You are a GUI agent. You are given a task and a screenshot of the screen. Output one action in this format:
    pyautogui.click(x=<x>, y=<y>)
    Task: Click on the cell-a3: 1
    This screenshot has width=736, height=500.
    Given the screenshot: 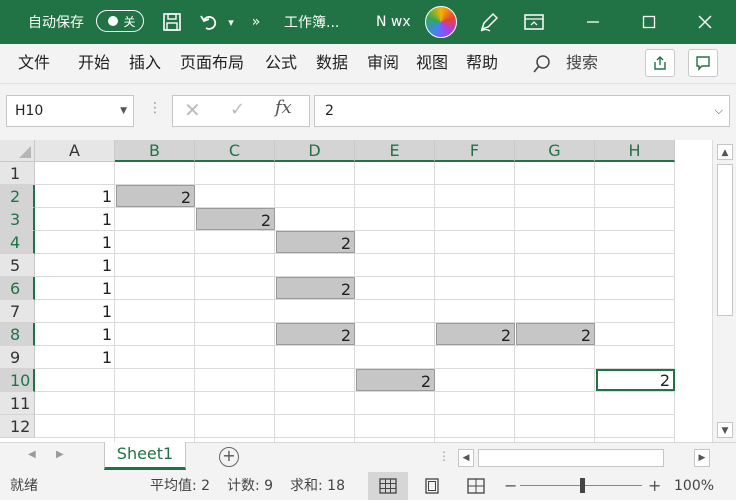 What is the action you would take?
    pyautogui.click(x=75, y=219)
    